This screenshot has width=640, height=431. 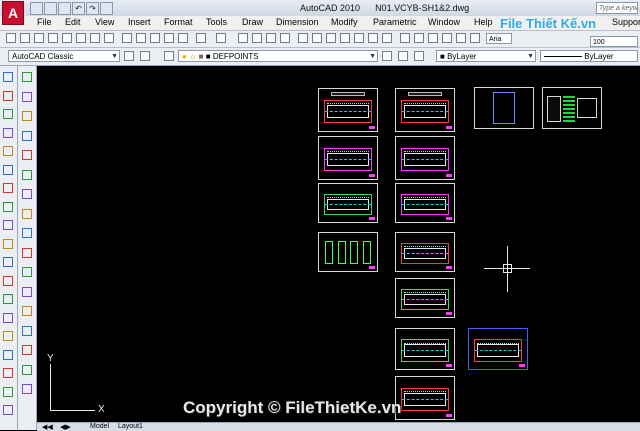 What do you see at coordinates (486, 56) in the screenshot?
I see `color-select: ■ ByLayer ▼` at bounding box center [486, 56].